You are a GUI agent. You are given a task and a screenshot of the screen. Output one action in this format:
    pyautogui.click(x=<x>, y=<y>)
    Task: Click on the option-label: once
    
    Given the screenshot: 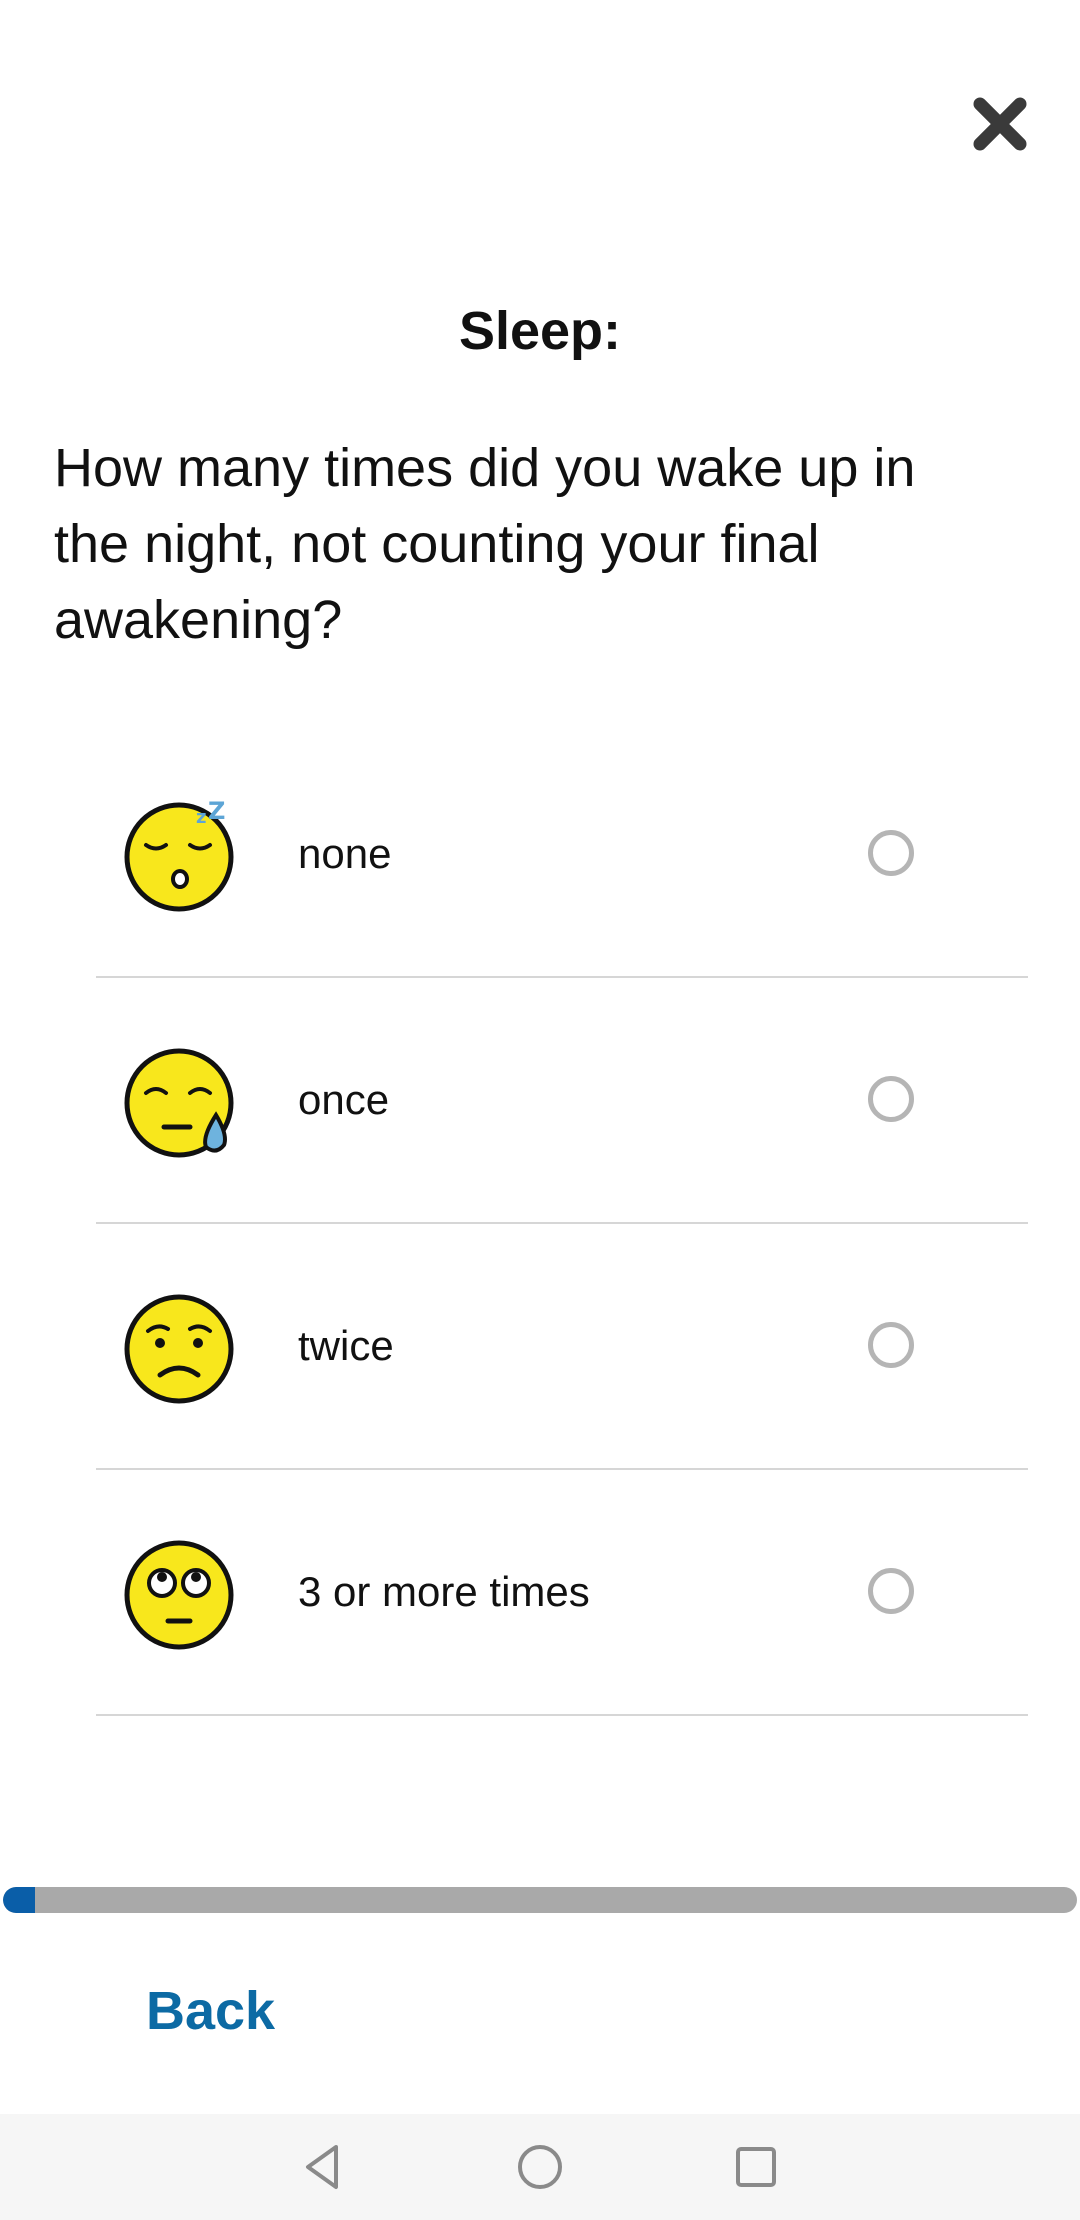 What is the action you would take?
    pyautogui.click(x=344, y=1099)
    